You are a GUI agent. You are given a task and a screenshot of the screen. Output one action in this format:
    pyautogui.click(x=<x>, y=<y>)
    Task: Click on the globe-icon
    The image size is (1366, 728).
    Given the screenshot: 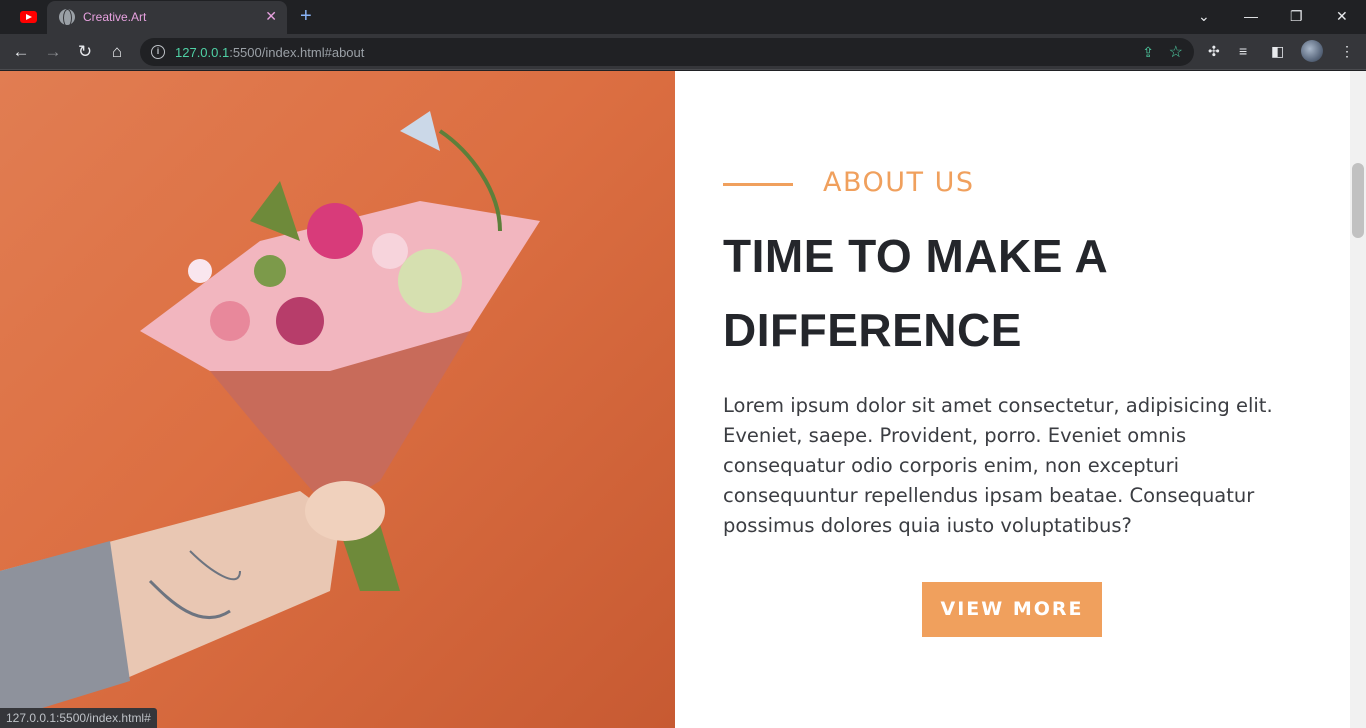 What is the action you would take?
    pyautogui.click(x=67, y=18)
    